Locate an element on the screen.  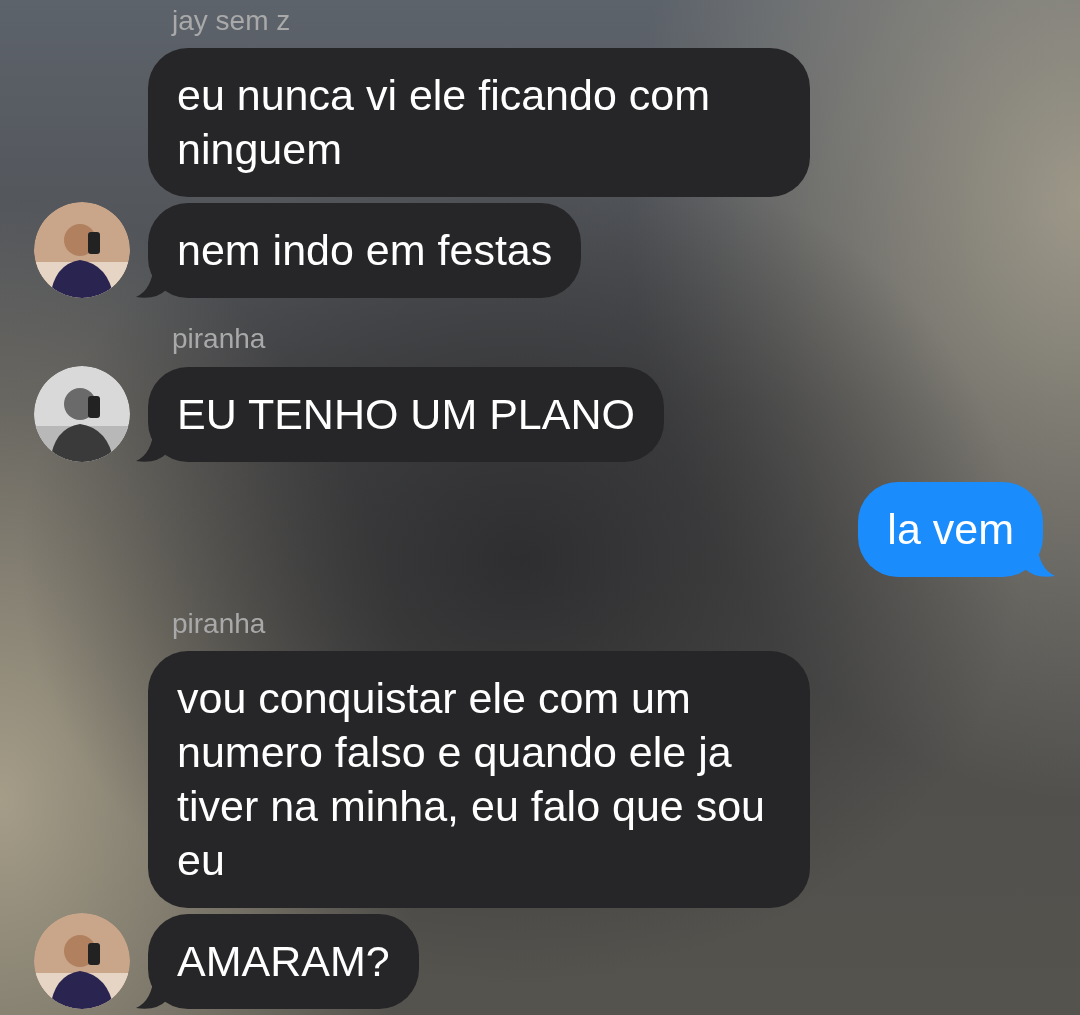
sender-name: jay sem z is located at coordinates (232, 21).